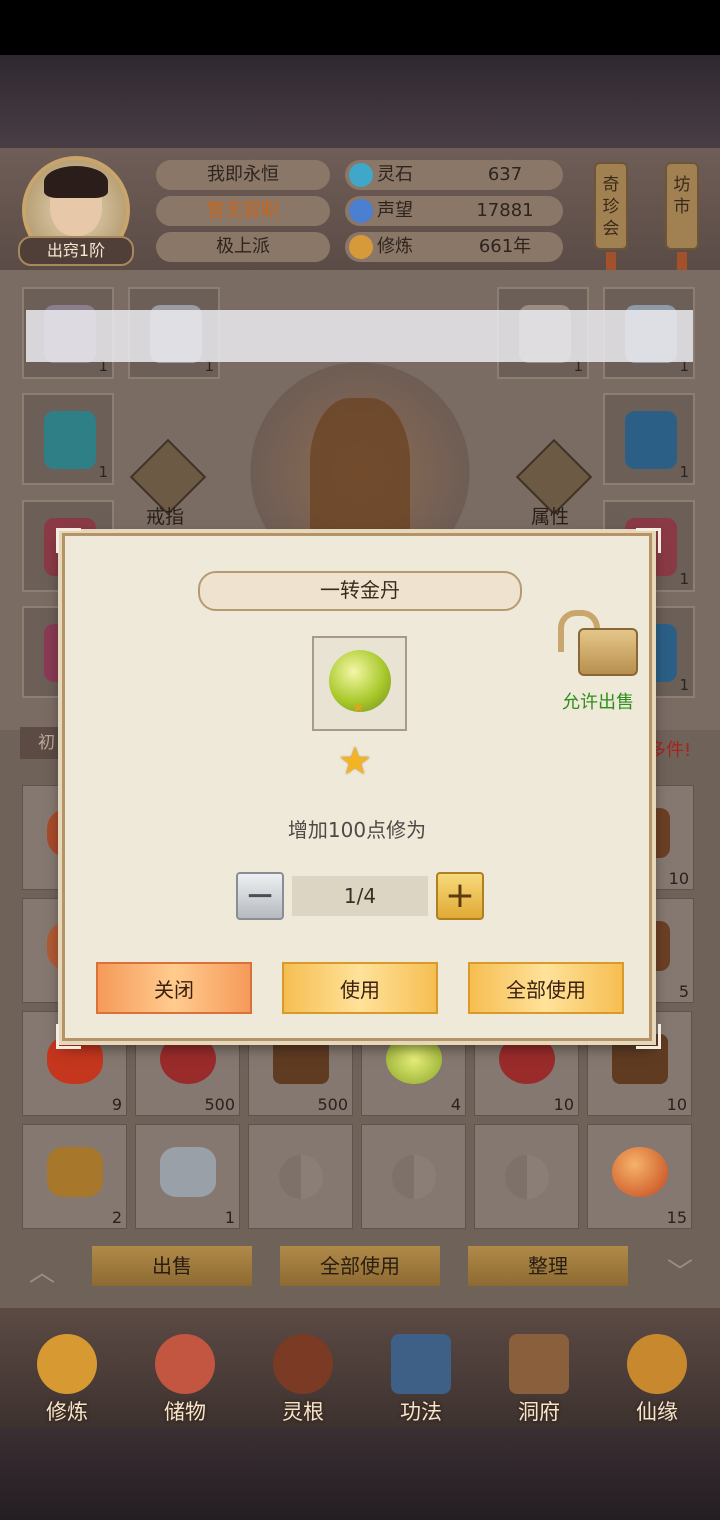 This screenshot has width=720, height=1520. I want to click on gourd-icon, so click(657, 1364).